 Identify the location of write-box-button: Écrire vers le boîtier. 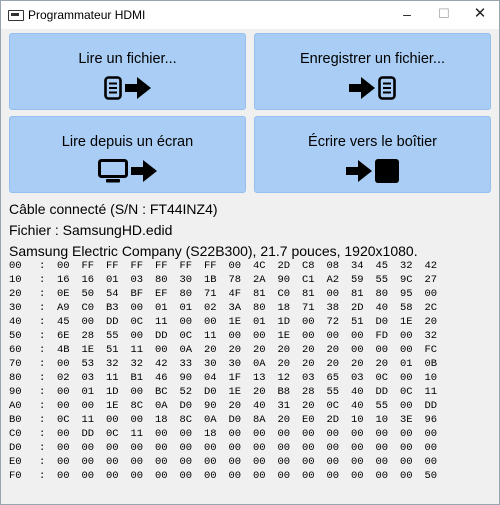
(372, 154).